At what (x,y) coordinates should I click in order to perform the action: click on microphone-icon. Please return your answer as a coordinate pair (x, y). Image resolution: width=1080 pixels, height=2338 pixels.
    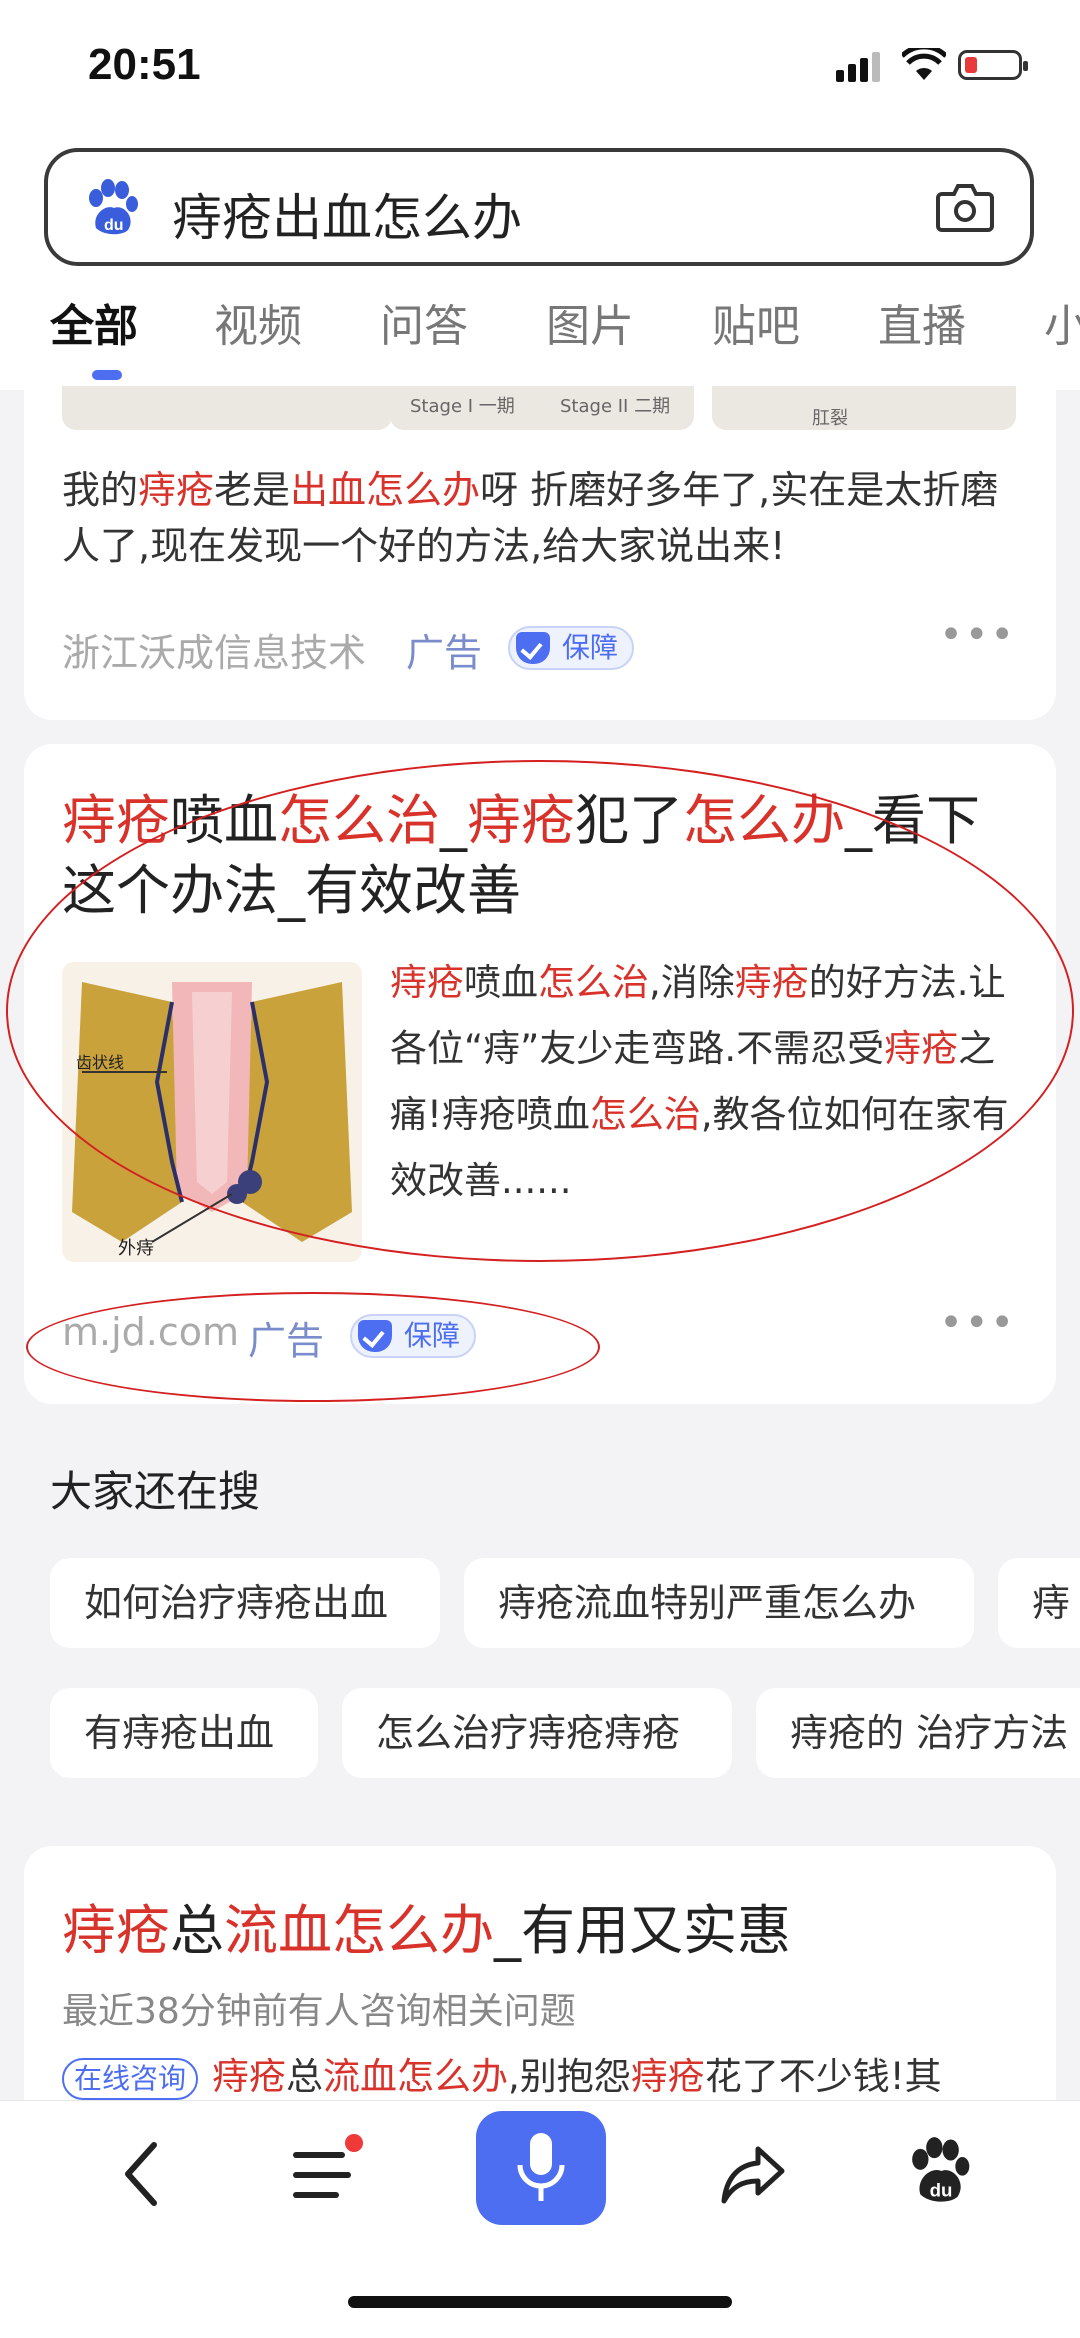
    Looking at the image, I should click on (541, 2167).